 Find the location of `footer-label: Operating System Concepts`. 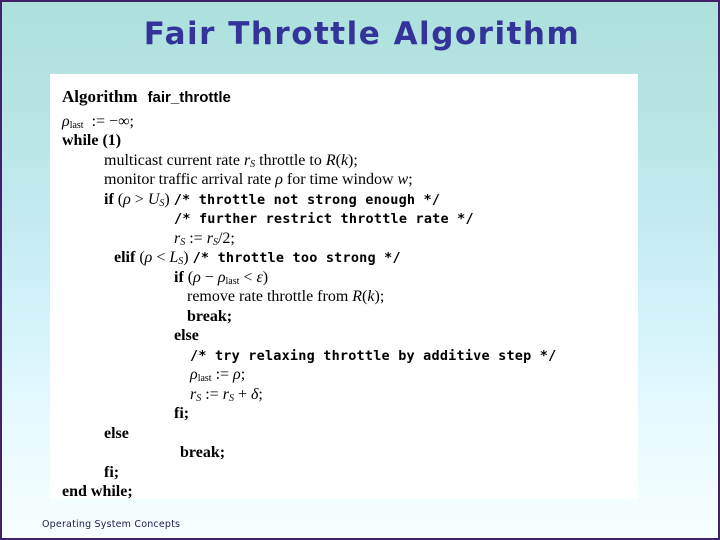

footer-label: Operating System Concepts is located at coordinates (111, 524).